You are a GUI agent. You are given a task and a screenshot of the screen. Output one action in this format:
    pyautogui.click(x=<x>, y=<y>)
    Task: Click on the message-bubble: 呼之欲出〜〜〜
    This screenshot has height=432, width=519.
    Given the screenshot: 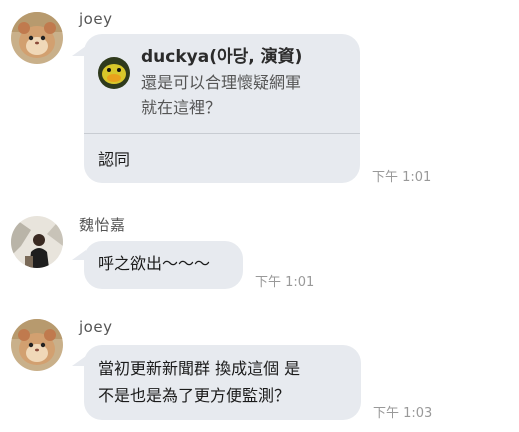 What is the action you would take?
    pyautogui.click(x=163, y=265)
    